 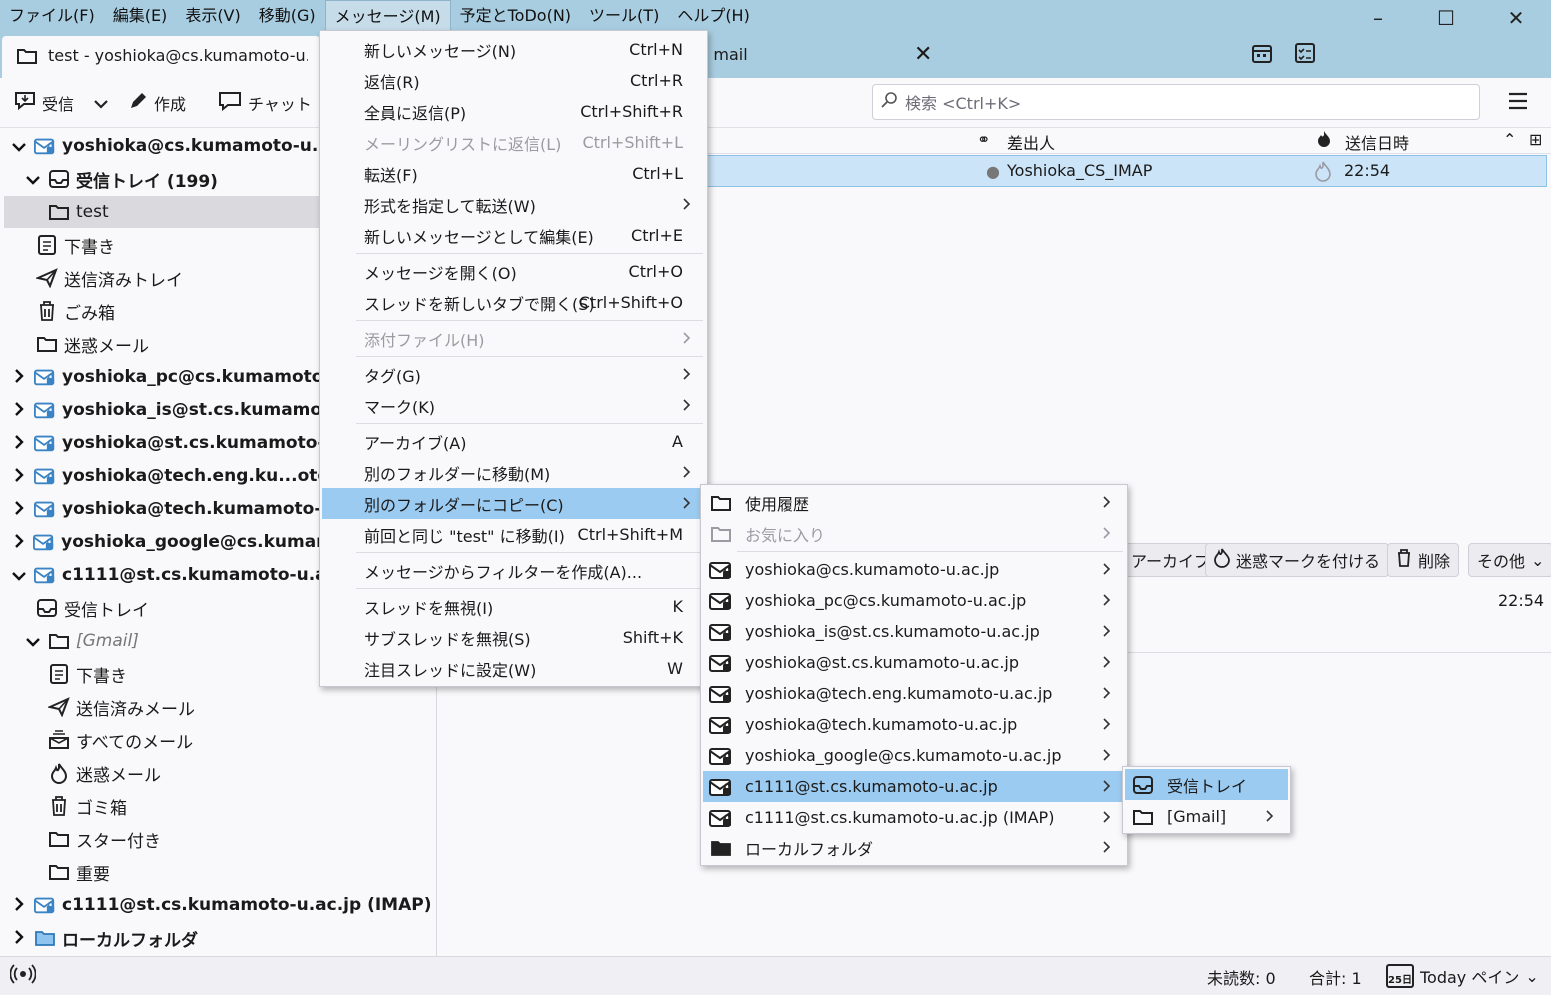 I want to click on tab-title: test - yoshioka@cs.kumamoto-u.ac.jp, so click(x=178, y=55).